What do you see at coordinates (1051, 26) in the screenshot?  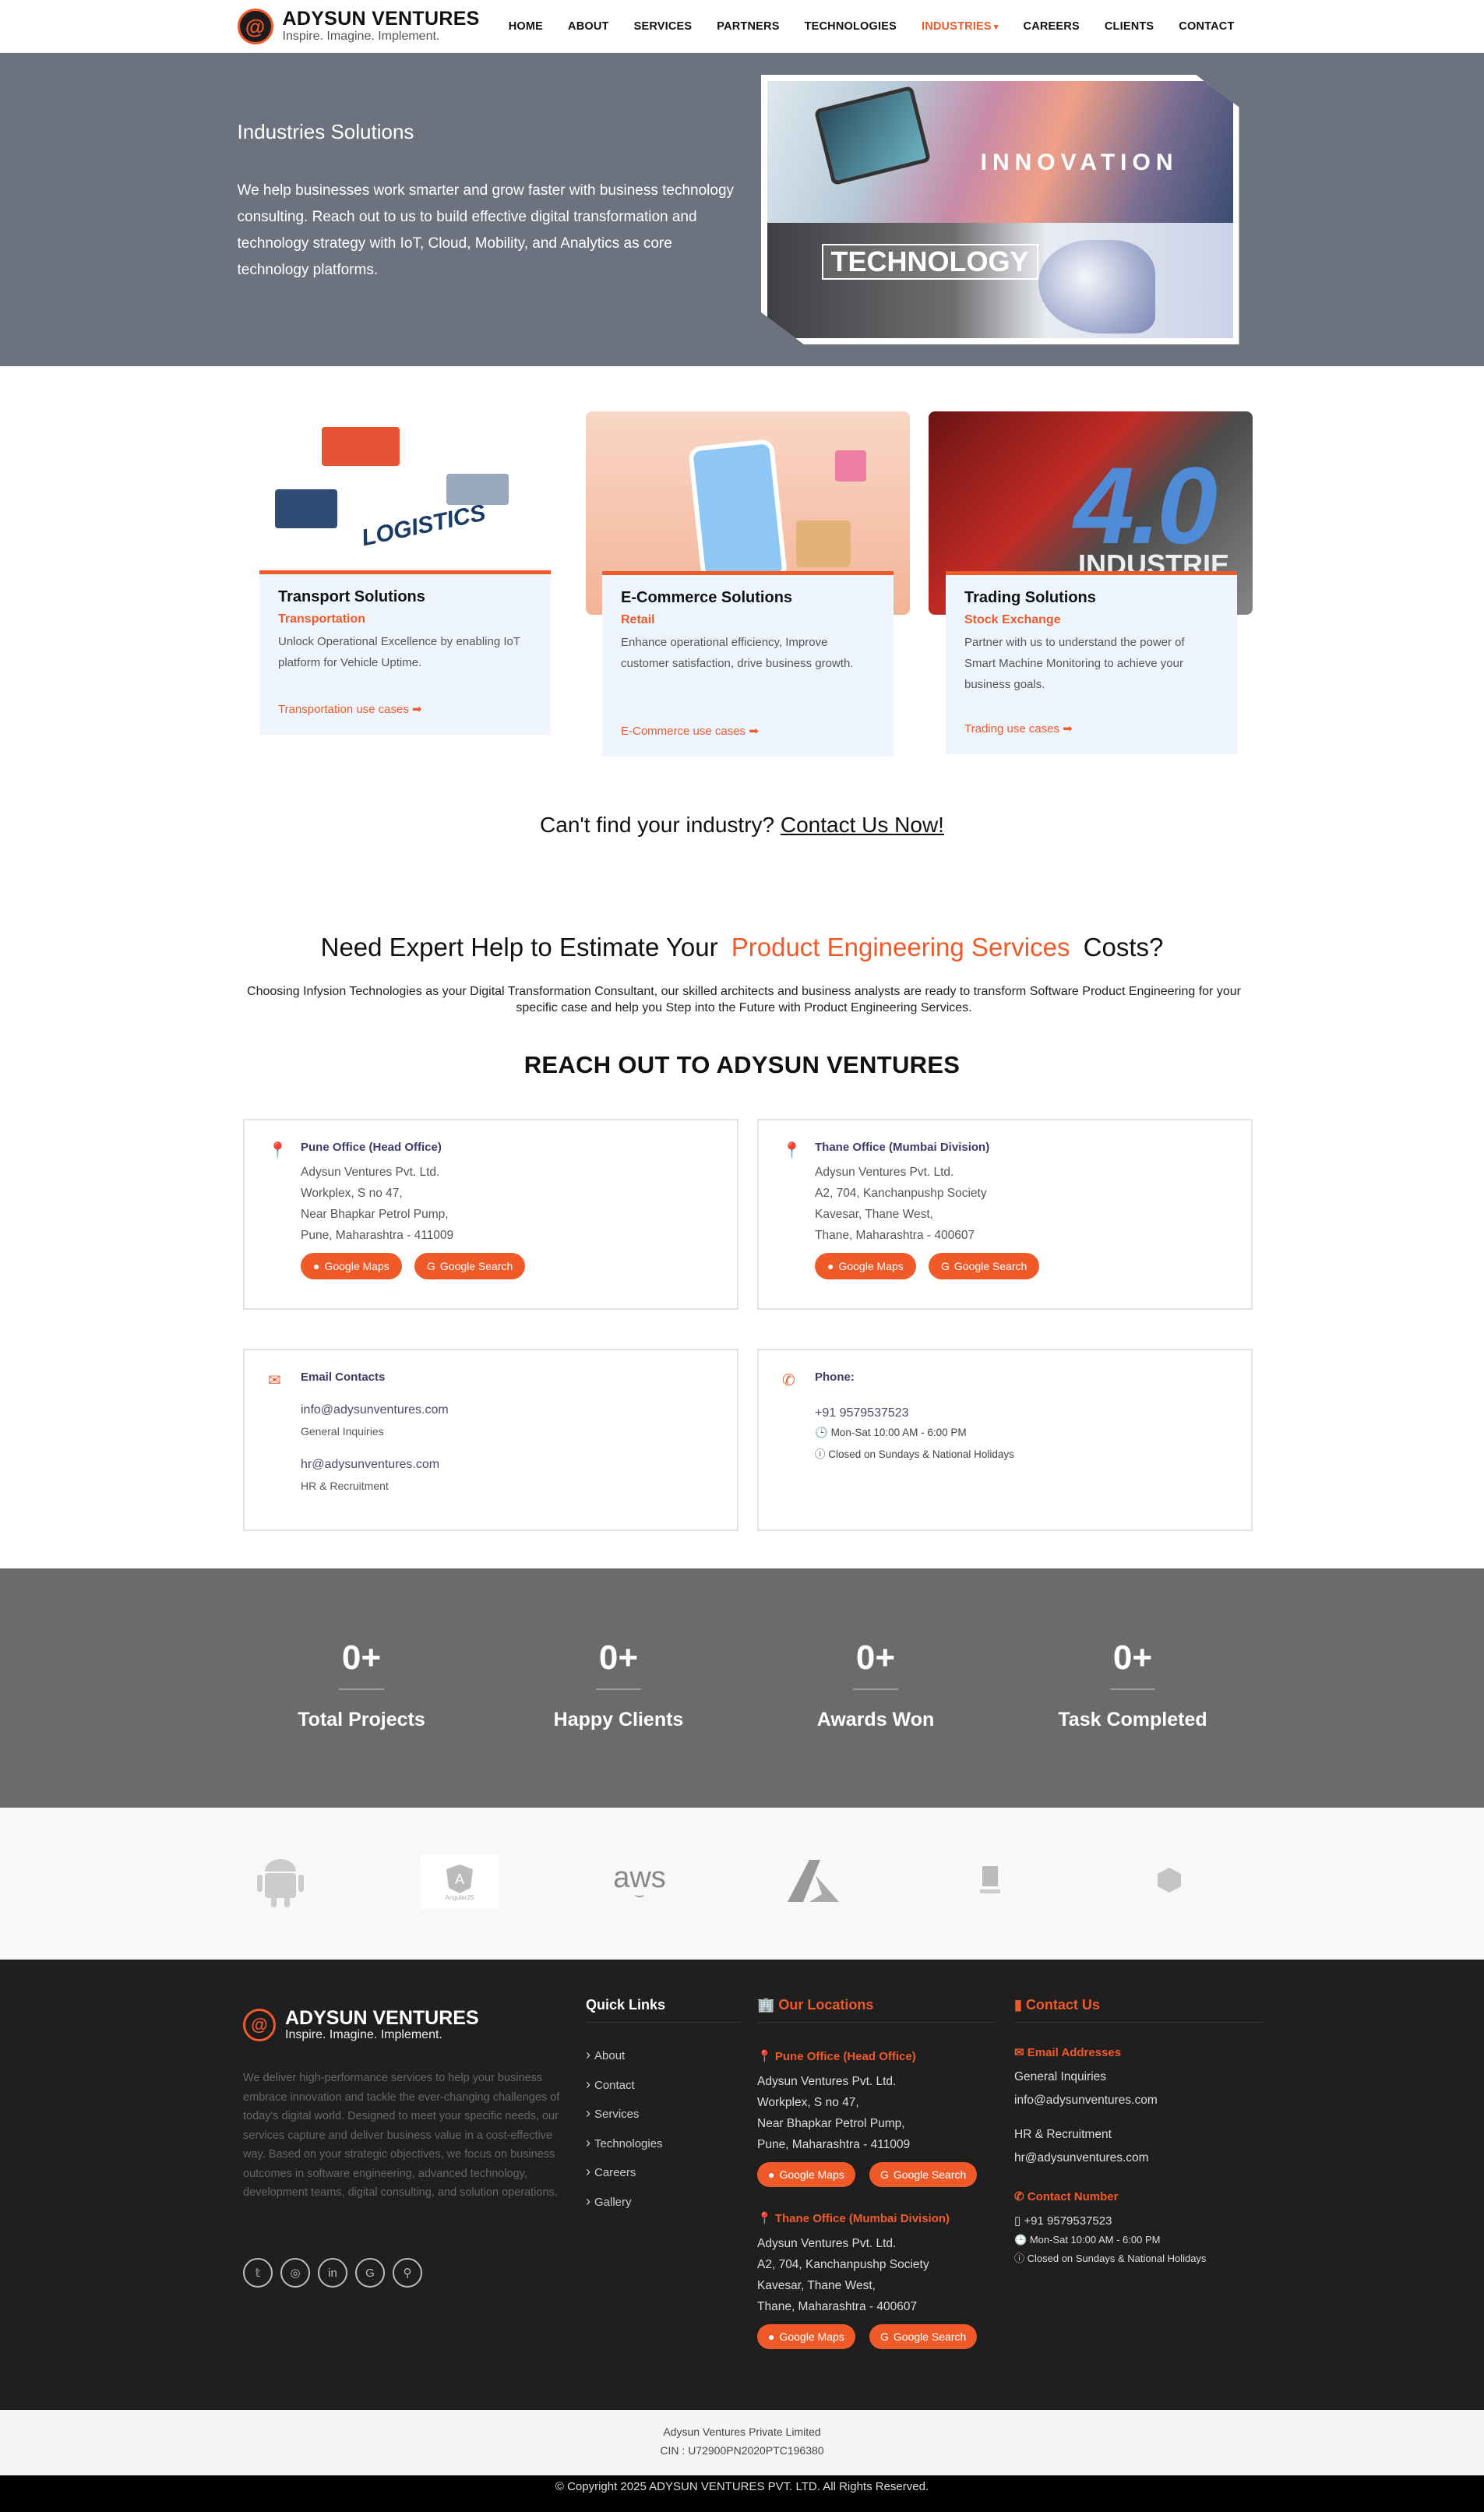 I see `nav-careers: CAREERS` at bounding box center [1051, 26].